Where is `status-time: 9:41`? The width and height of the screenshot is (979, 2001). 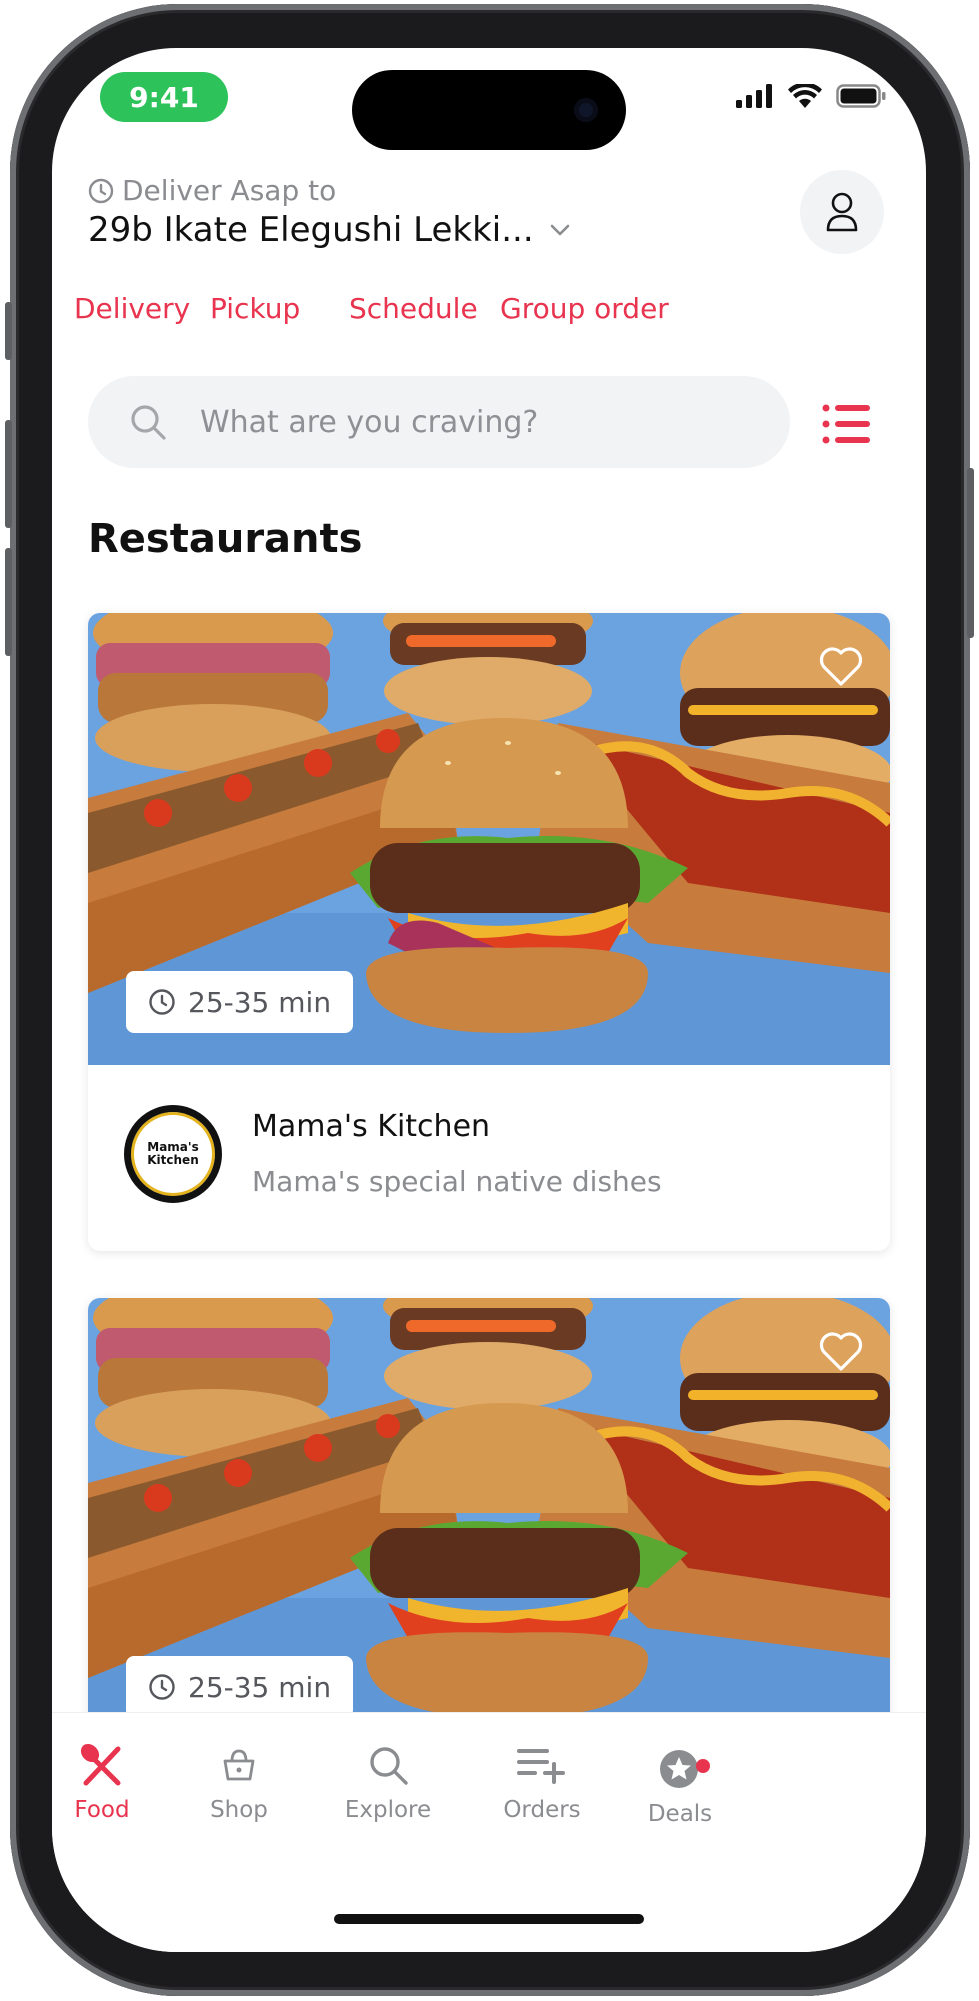 status-time: 9:41 is located at coordinates (164, 97).